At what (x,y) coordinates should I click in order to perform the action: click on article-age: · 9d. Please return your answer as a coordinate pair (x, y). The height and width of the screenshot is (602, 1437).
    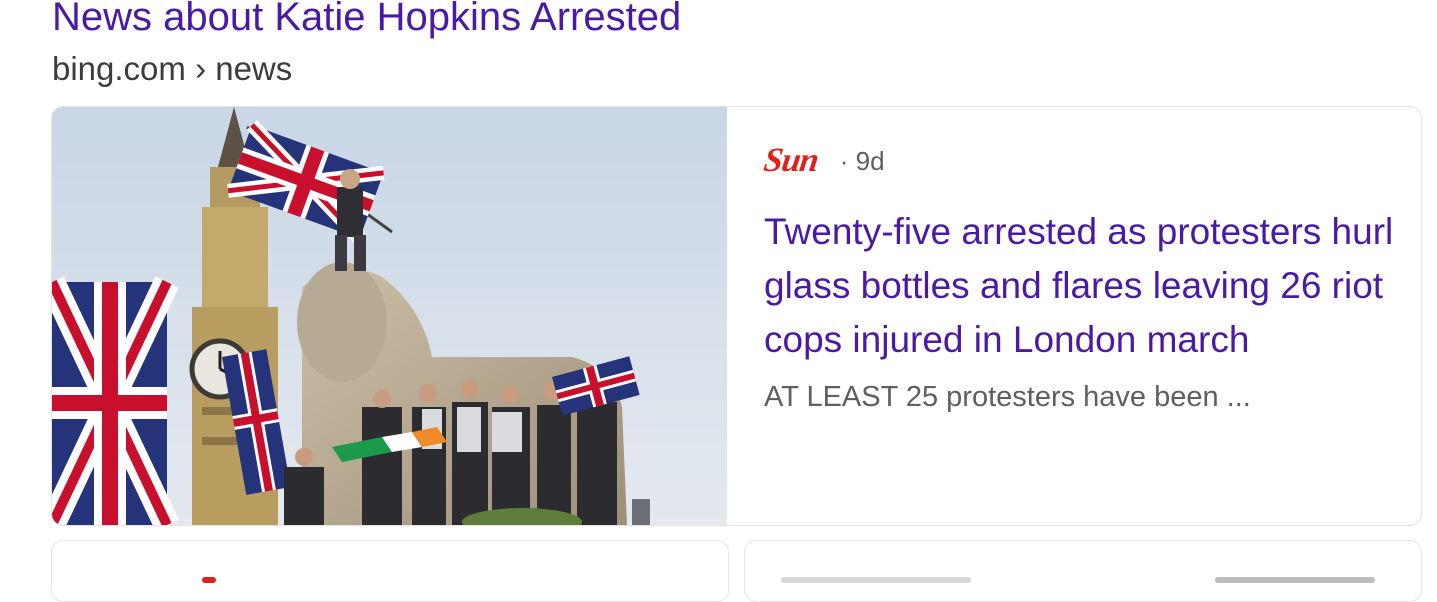
    Looking at the image, I should click on (862, 161).